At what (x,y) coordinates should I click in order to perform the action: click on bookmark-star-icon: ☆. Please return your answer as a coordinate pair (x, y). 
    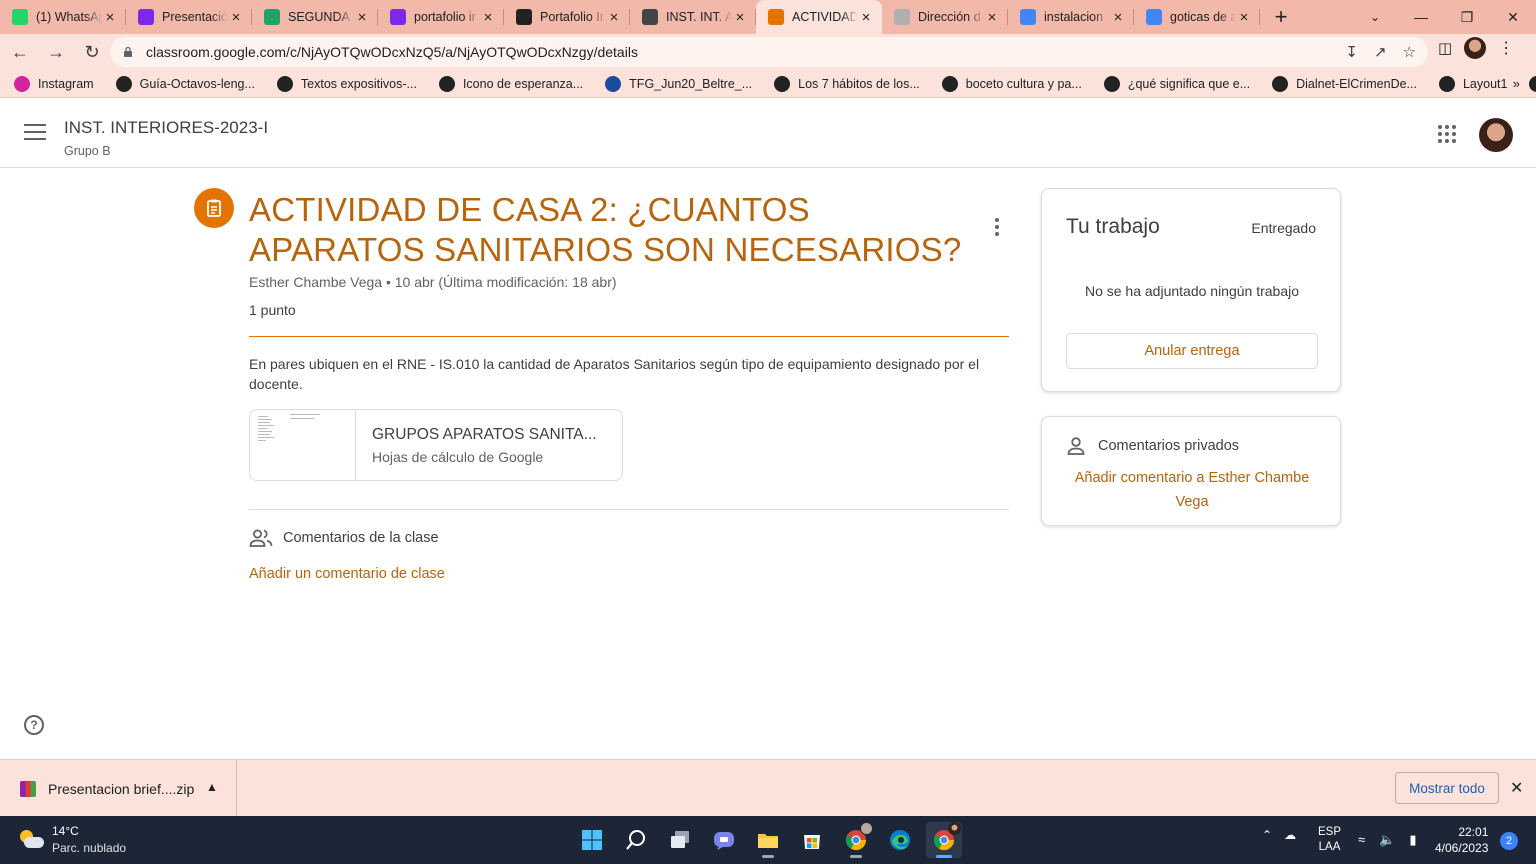
    Looking at the image, I should click on (1409, 52).